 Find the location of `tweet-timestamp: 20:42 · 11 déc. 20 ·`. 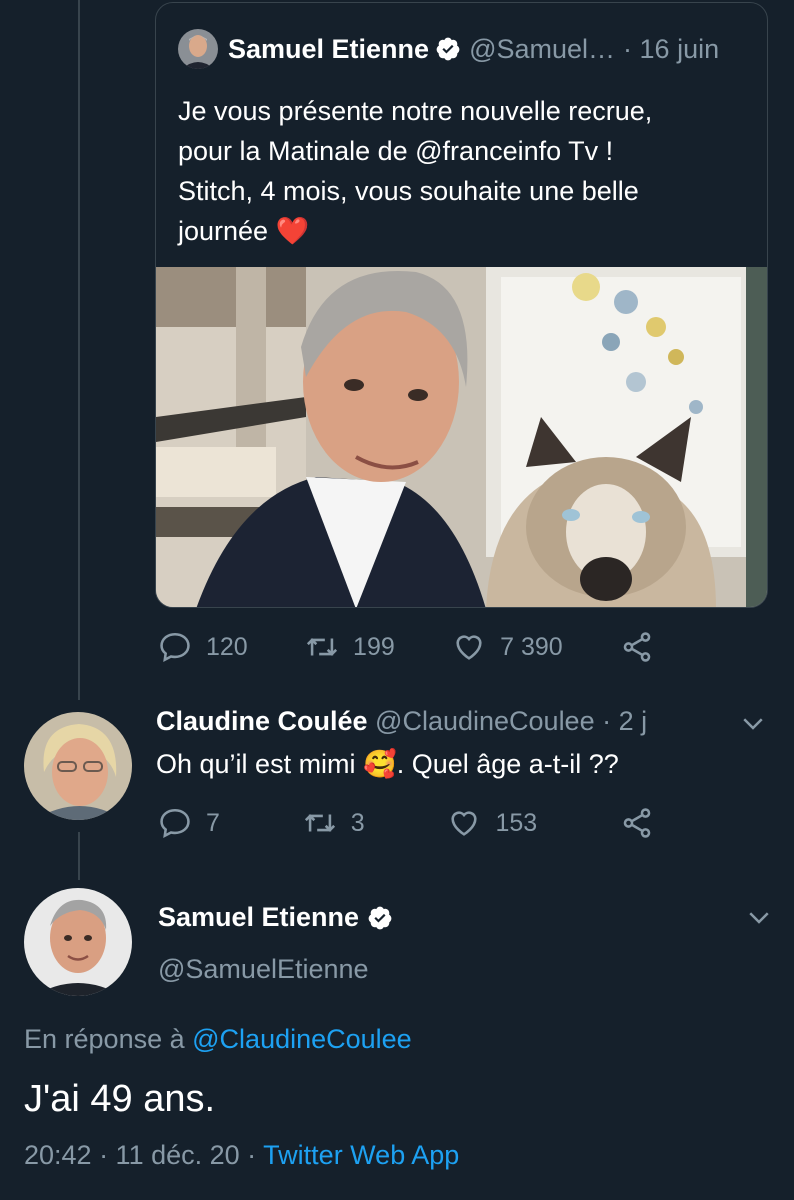

tweet-timestamp: 20:42 · 11 déc. 20 · is located at coordinates (140, 1155).